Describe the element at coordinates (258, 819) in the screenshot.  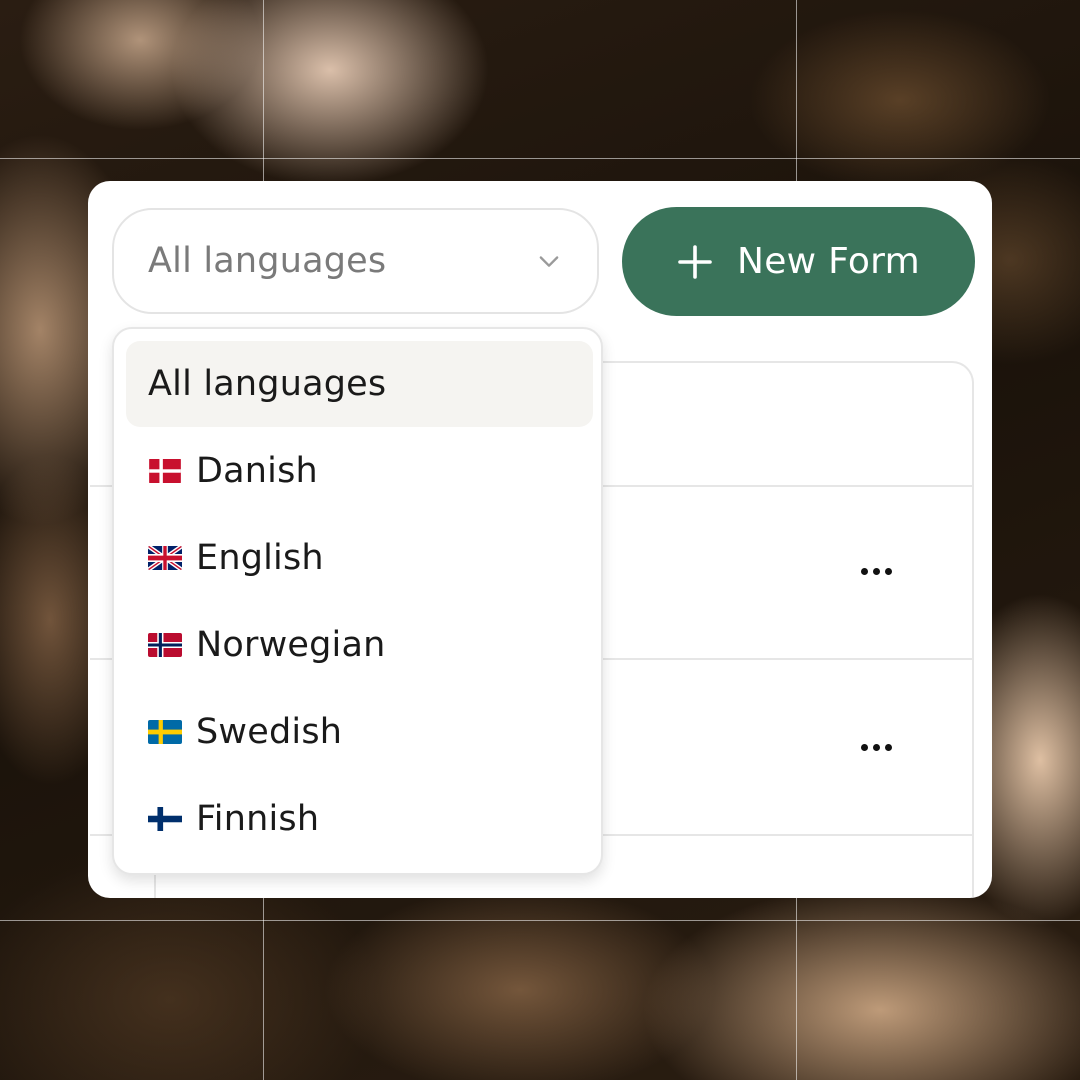
I see `option-label: Finnish` at that location.